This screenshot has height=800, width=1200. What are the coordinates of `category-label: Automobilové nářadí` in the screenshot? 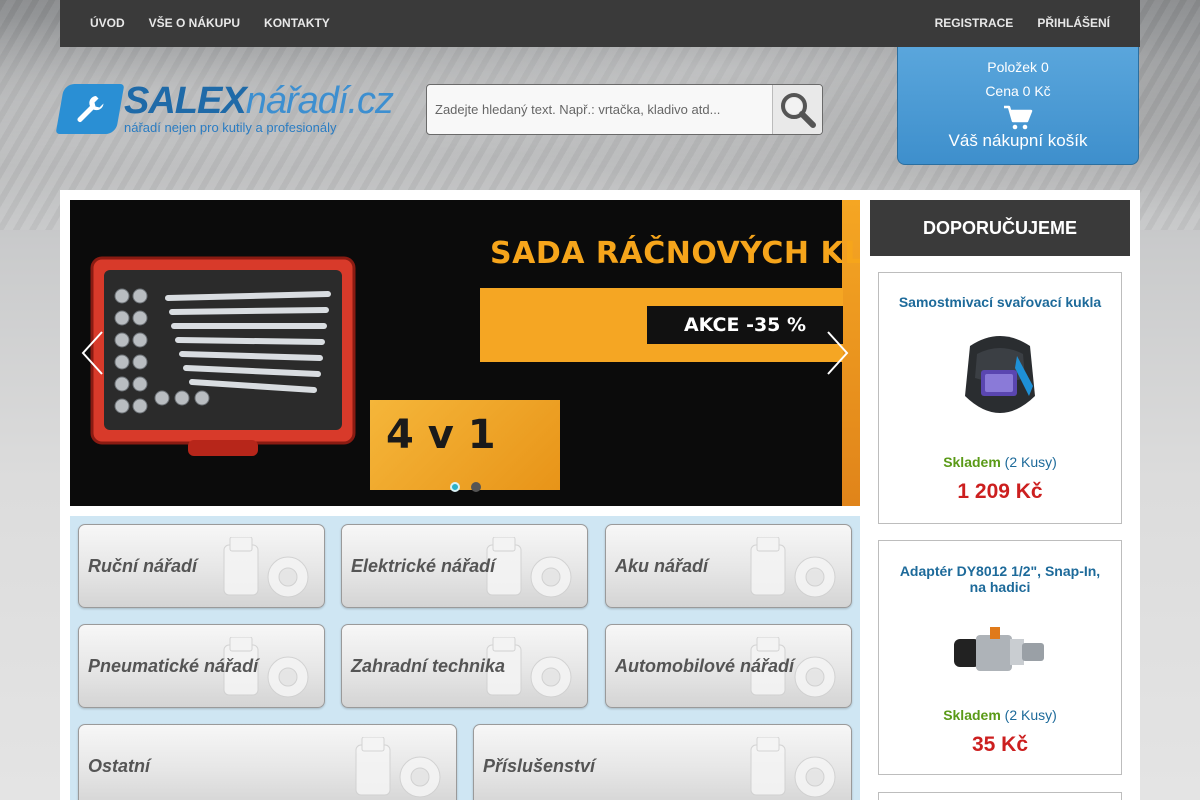 It's located at (705, 666).